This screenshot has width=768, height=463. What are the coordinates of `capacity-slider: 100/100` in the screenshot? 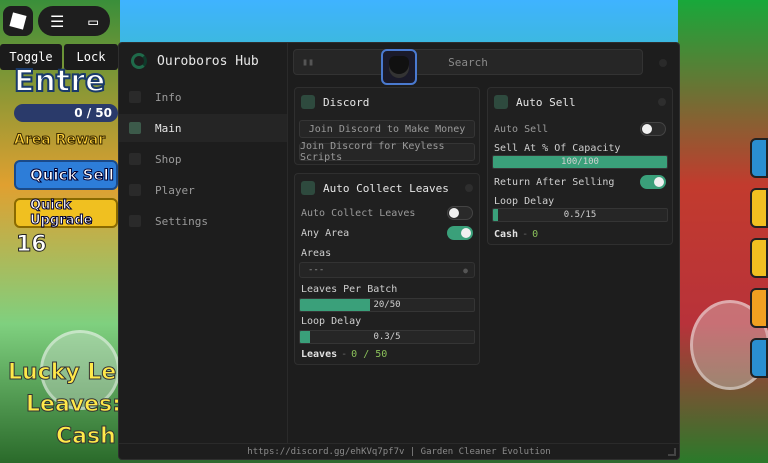 It's located at (580, 162).